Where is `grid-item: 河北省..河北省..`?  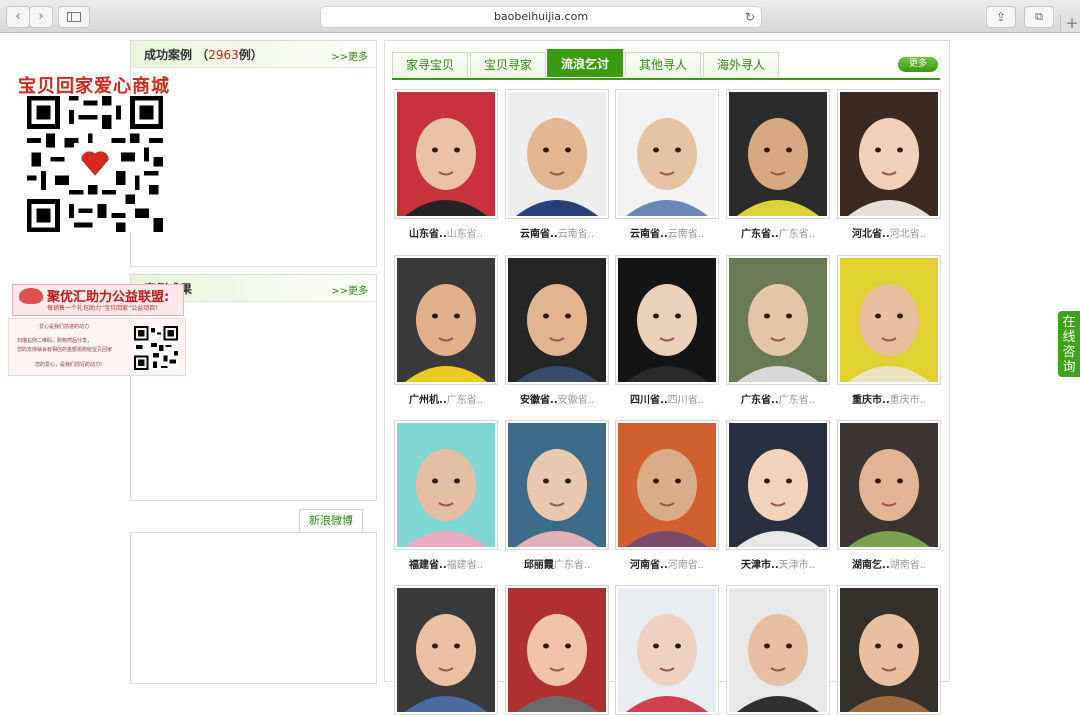
grid-item: 河北省..河北省.. is located at coordinates (889, 164).